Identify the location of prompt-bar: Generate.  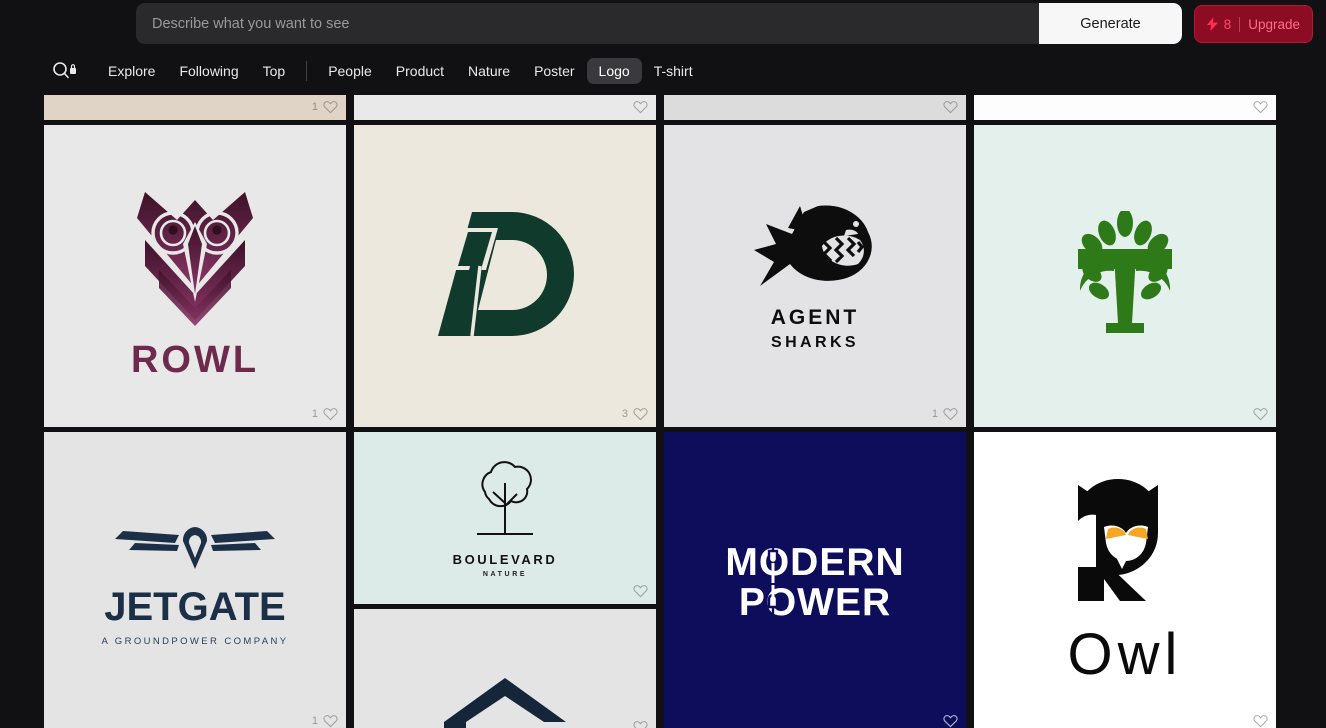
(659, 23).